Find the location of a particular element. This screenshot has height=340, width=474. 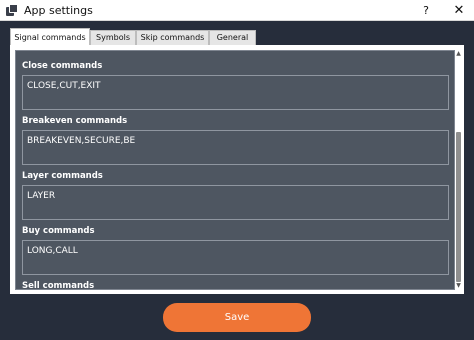

title-bar: App settings ? ✕ is located at coordinates (237, 10).